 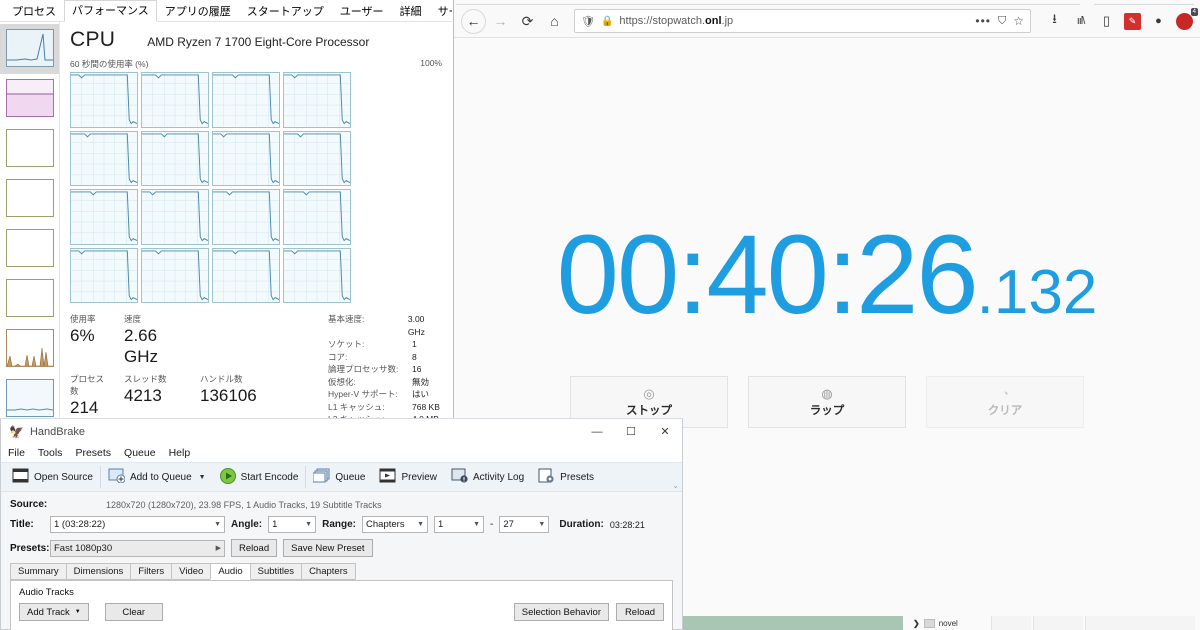 I want to click on minimize-button: —, so click(x=597, y=431).